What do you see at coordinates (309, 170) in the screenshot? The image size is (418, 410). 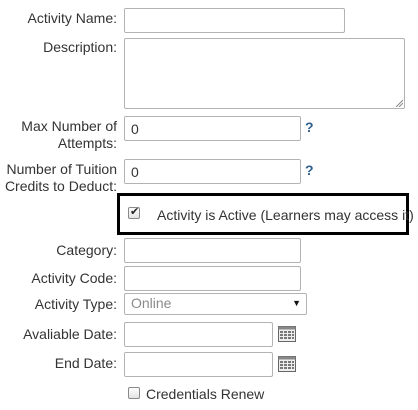 I see `tuition-credits-help-icon: ?` at bounding box center [309, 170].